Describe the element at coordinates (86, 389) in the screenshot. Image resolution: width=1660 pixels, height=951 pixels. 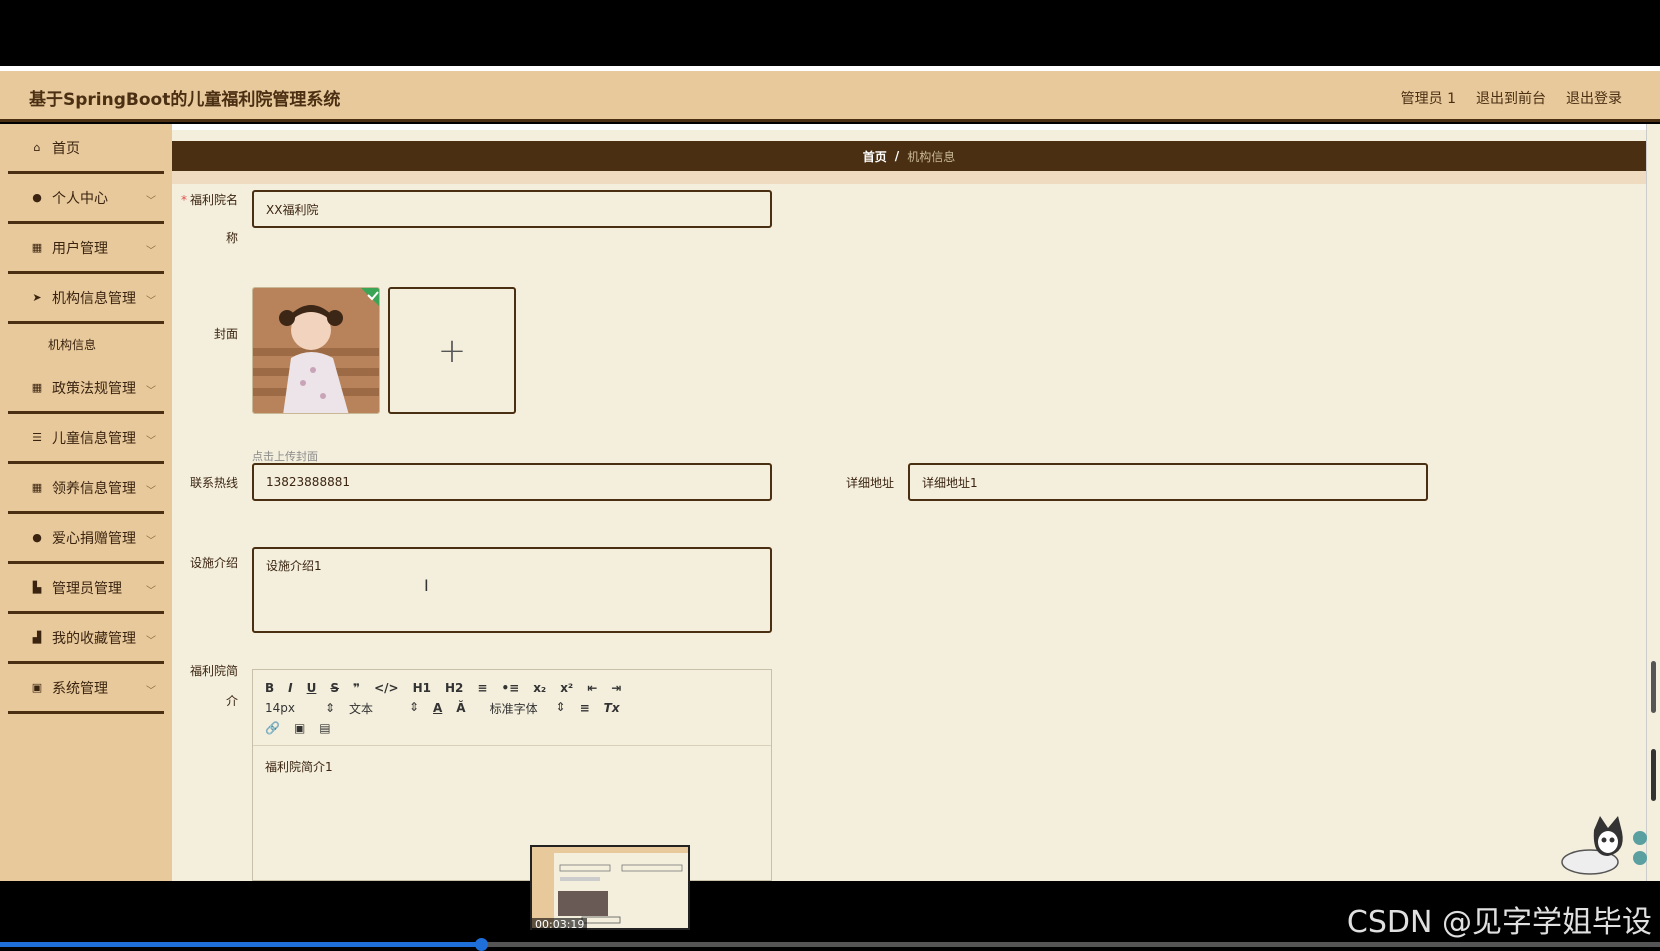
I see `sidebar-item-policy-management: ▦ 政策法规管理 ﹀` at that location.